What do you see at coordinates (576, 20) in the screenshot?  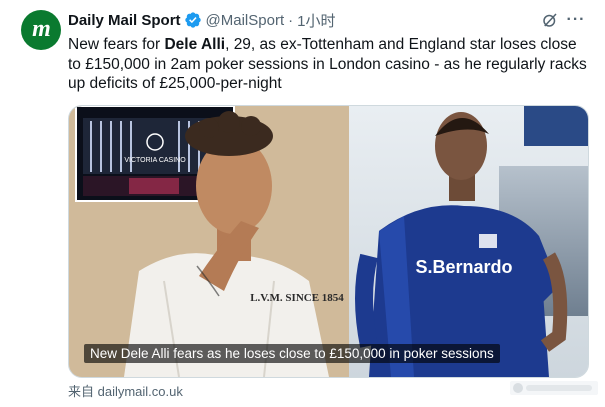 I see `more-icon: ···` at bounding box center [576, 20].